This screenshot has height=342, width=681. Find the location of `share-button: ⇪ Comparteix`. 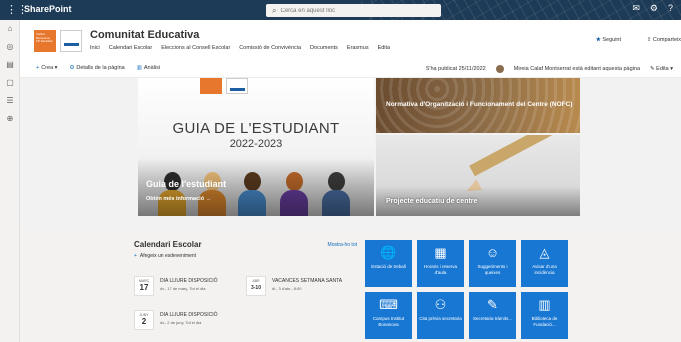

share-button: ⇪ Comparteix is located at coordinates (664, 40).